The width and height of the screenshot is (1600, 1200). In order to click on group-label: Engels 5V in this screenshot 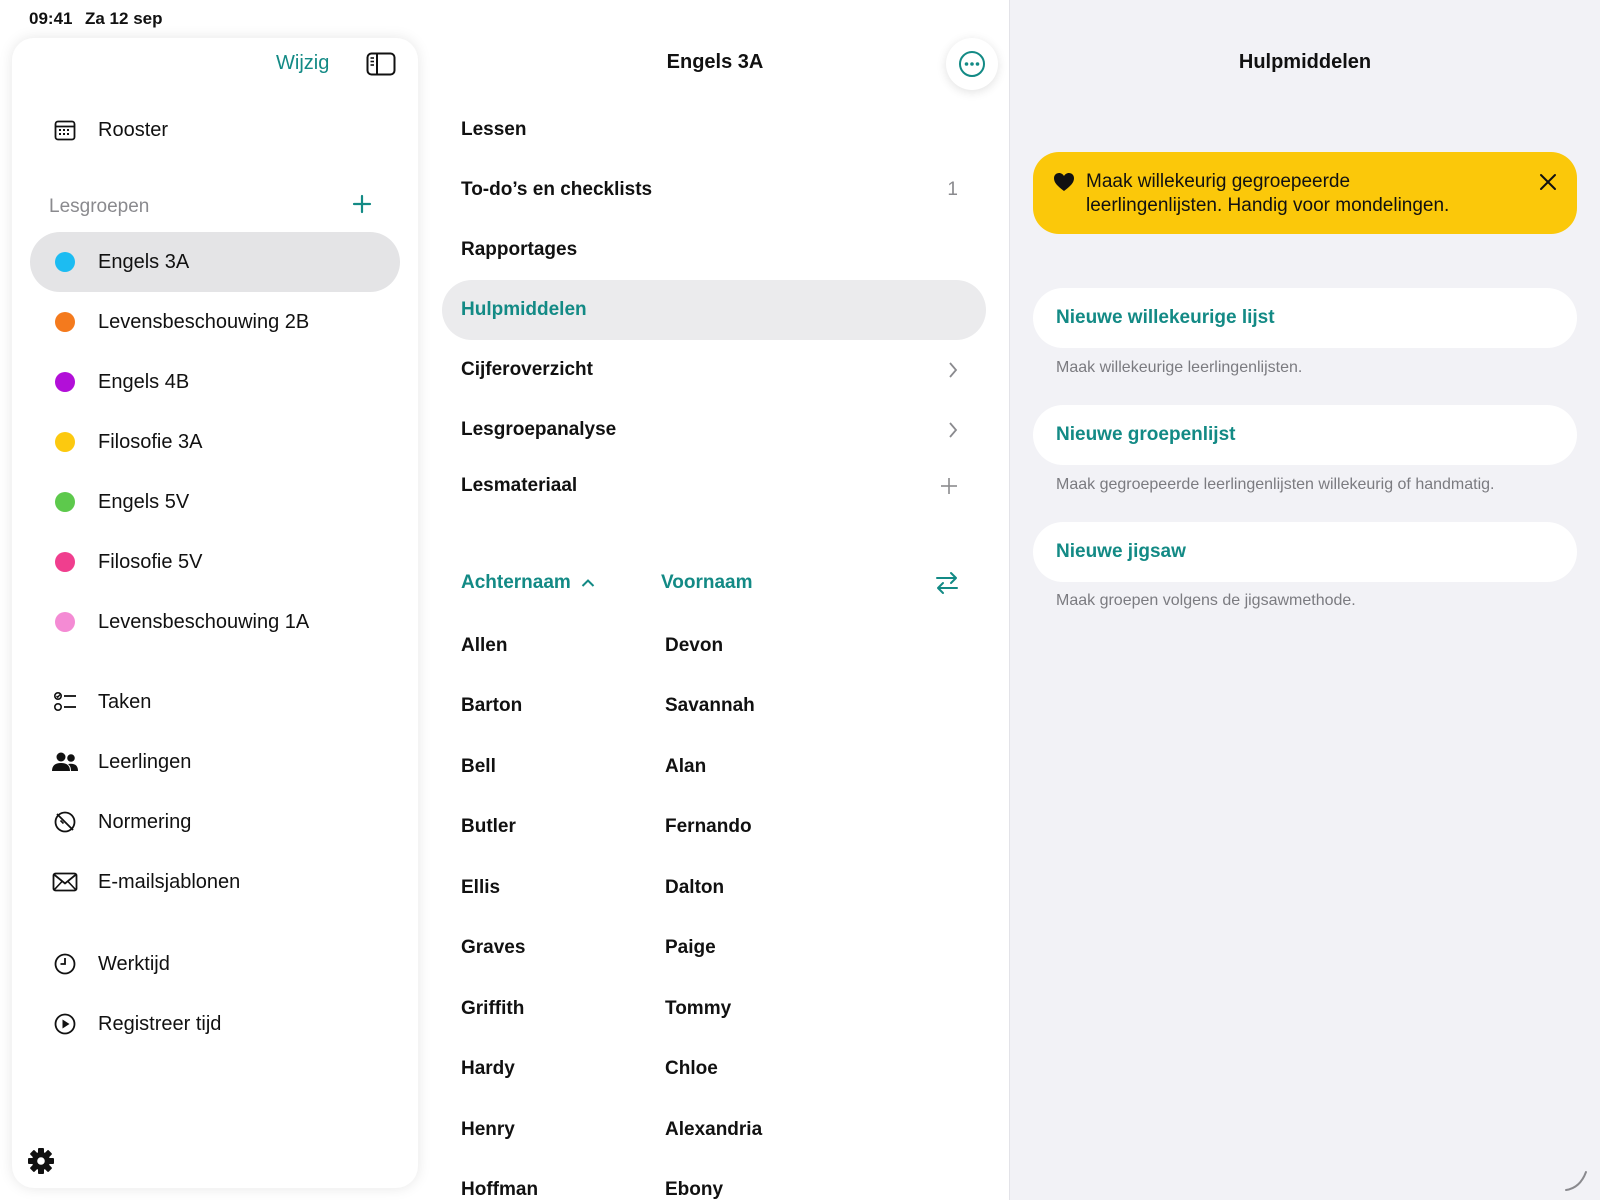, I will do `click(144, 501)`.